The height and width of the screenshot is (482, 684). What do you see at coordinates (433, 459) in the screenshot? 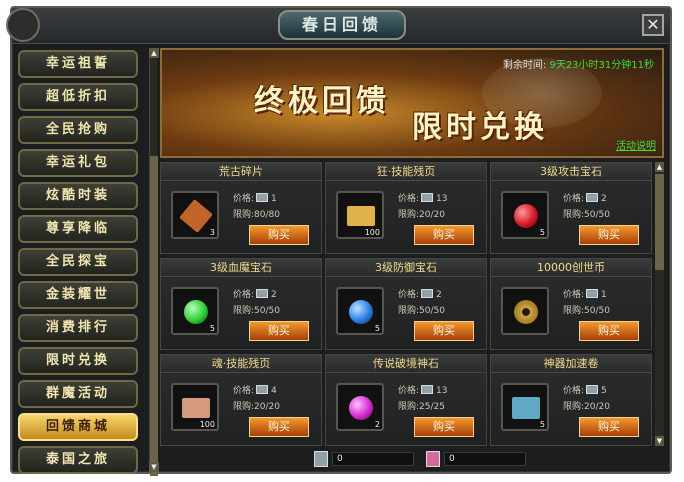
I see `pink-ticket-icon` at bounding box center [433, 459].